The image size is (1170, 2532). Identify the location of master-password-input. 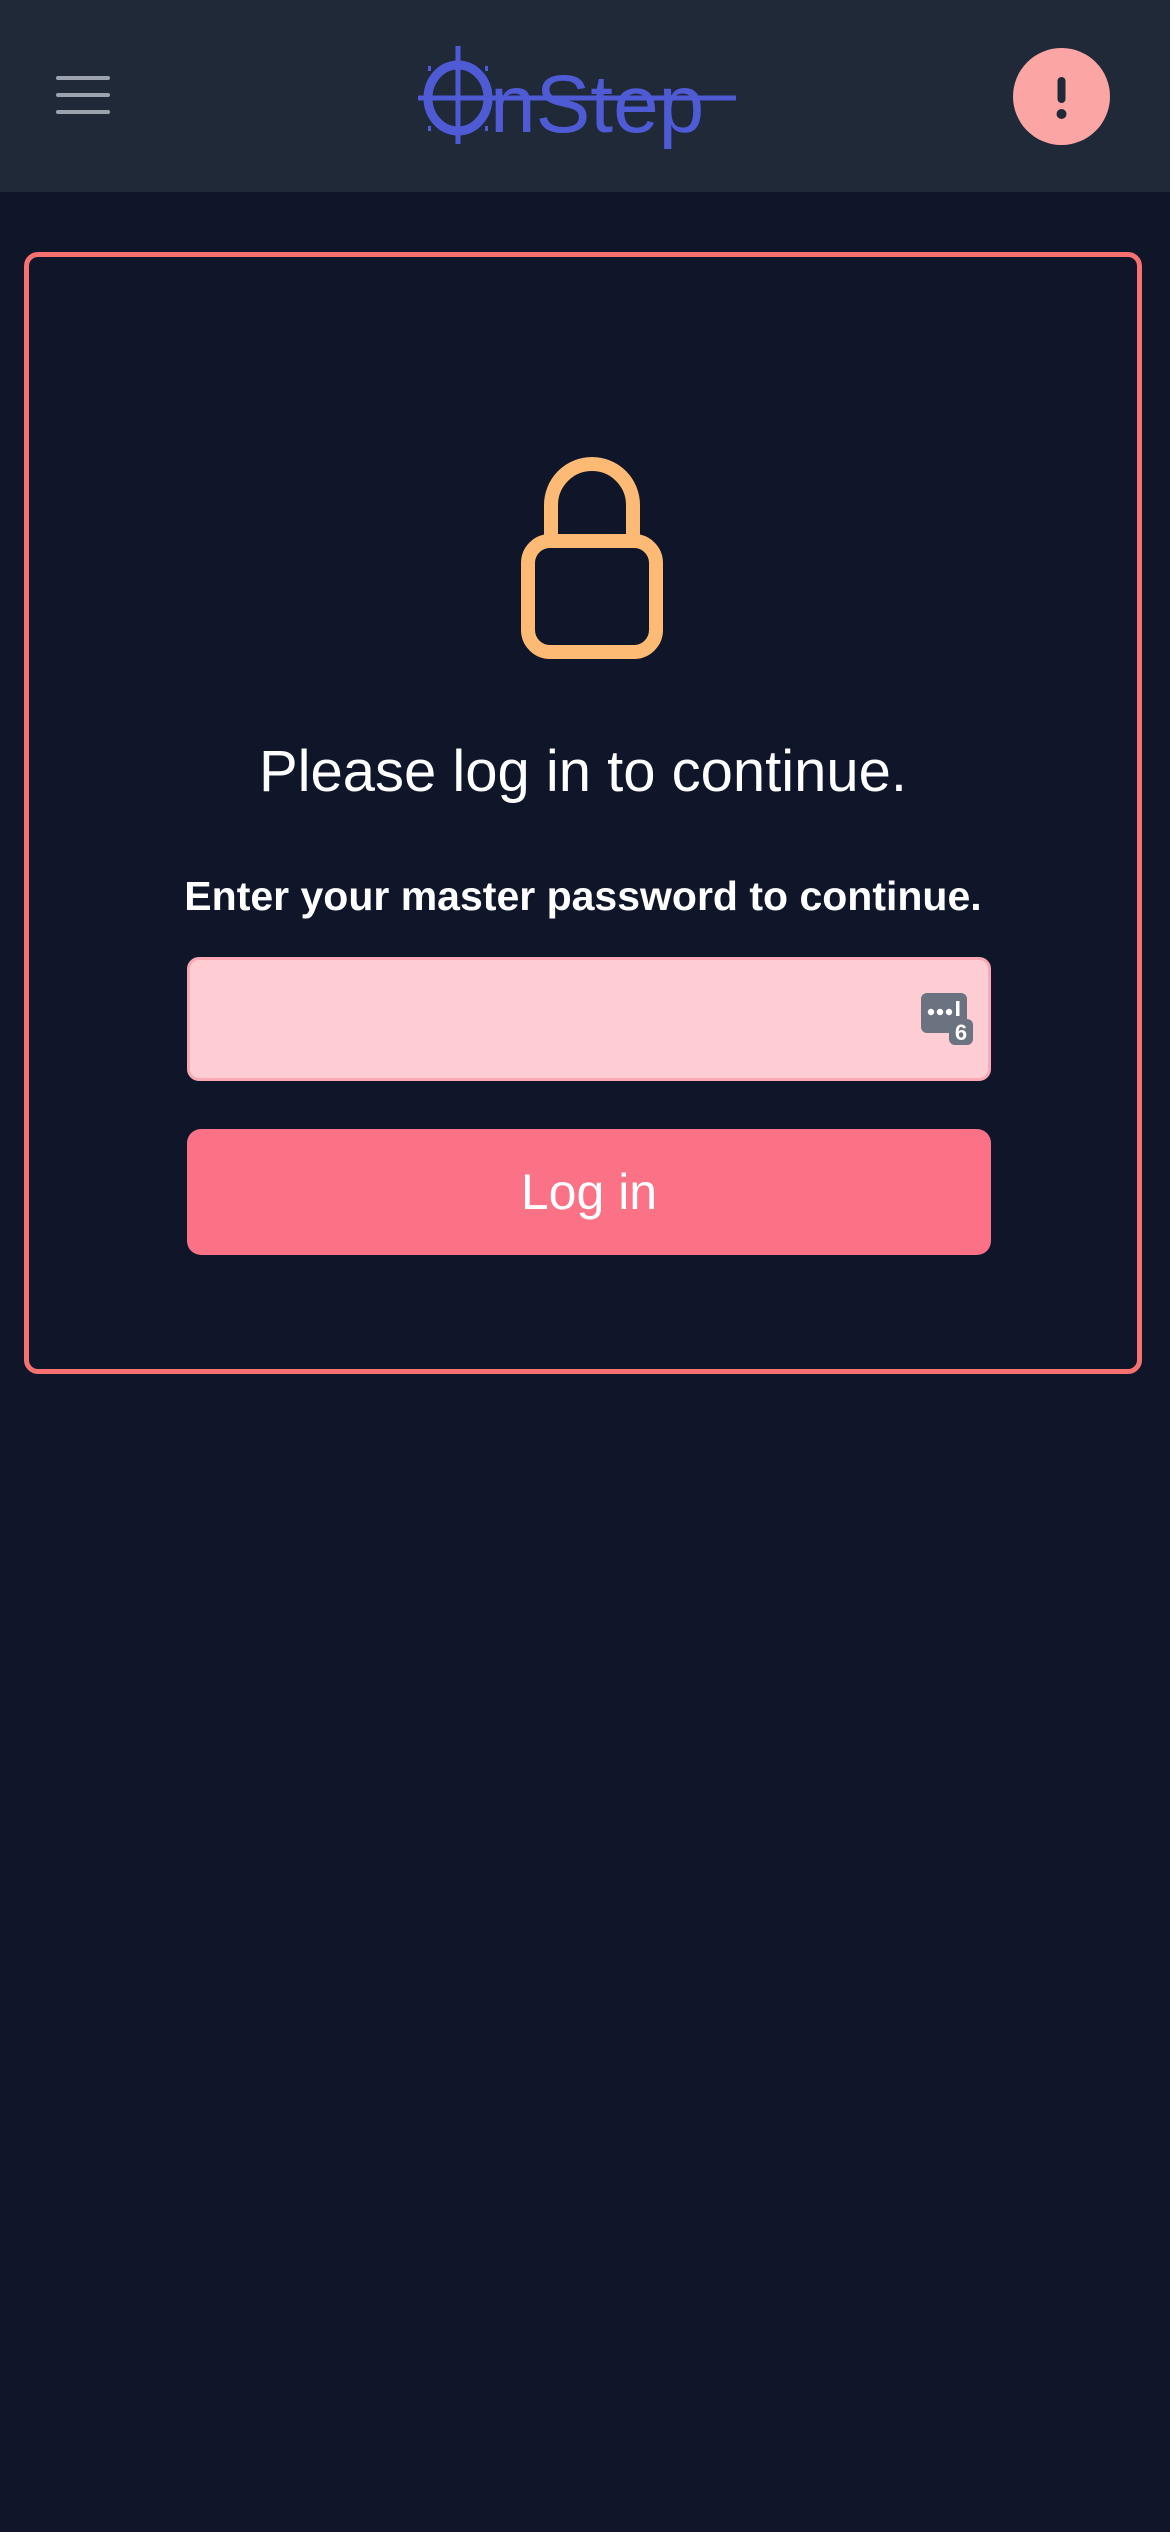
(589, 1019).